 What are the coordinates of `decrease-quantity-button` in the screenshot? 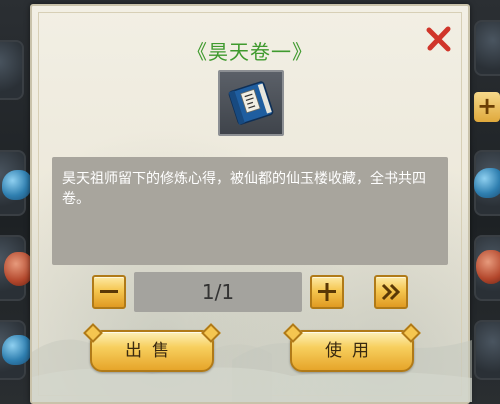 It's located at (109, 292).